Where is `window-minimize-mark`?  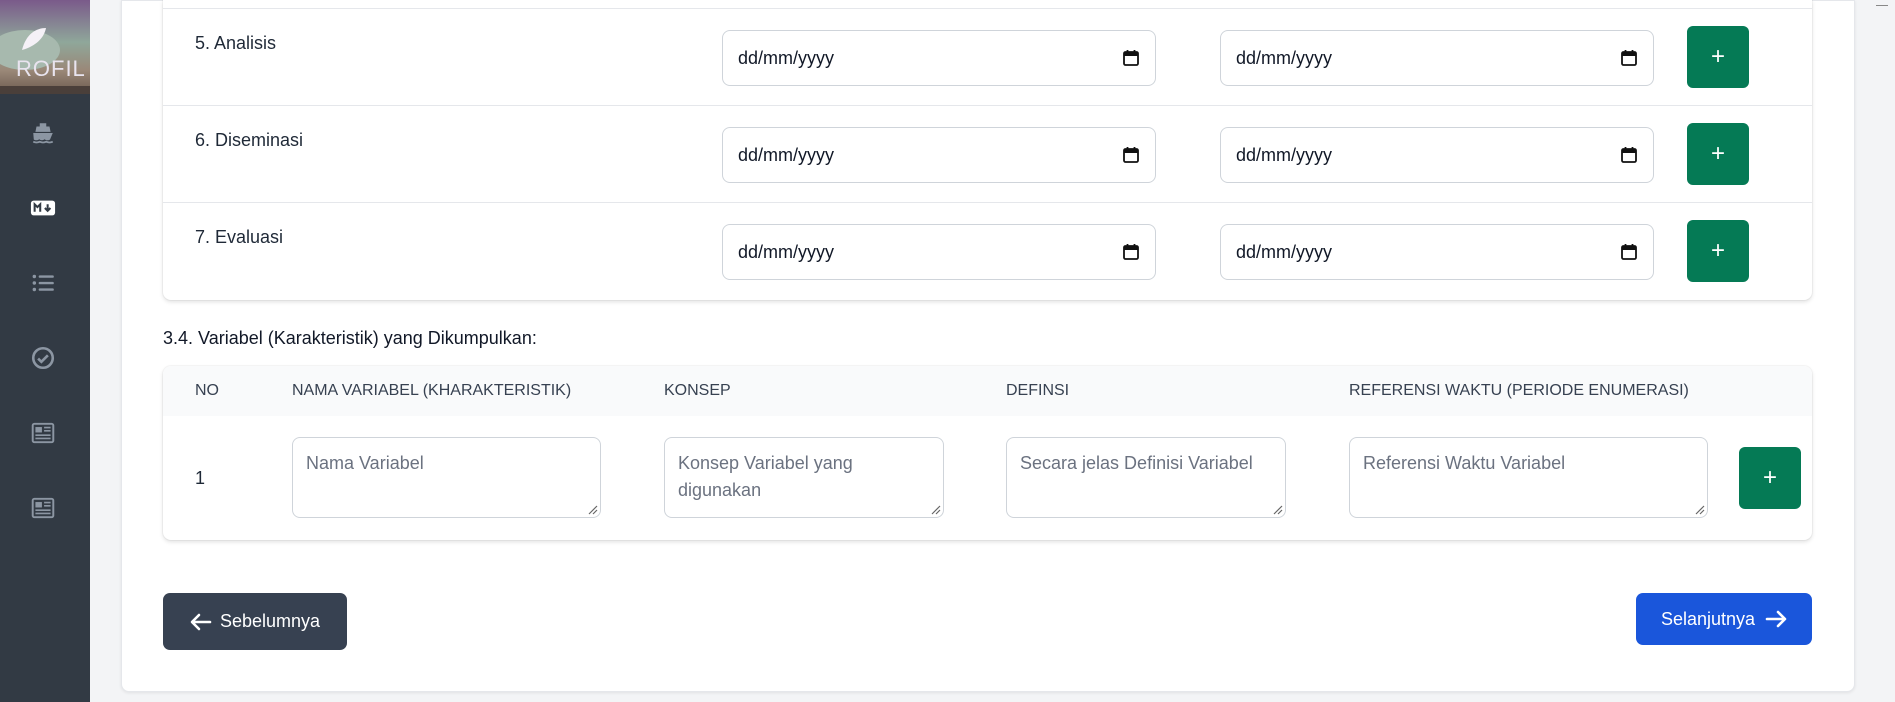
window-minimize-mark is located at coordinates (1882, 5).